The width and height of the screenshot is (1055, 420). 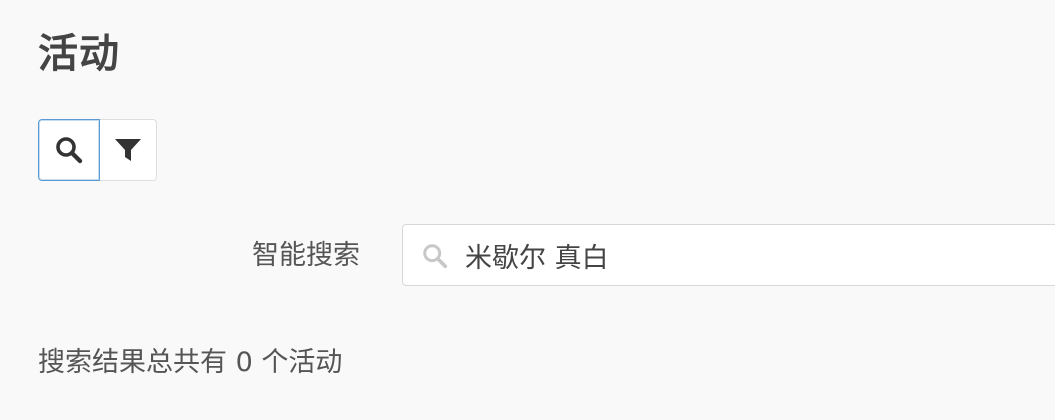 What do you see at coordinates (745, 255) in the screenshot?
I see `smart-search-input` at bounding box center [745, 255].